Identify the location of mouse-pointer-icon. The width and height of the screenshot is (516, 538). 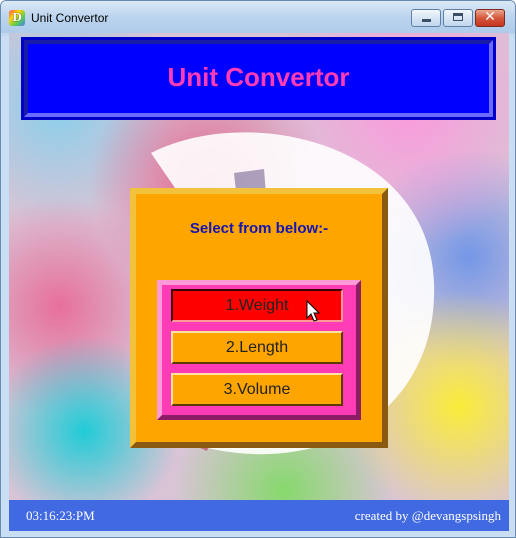
(313, 311).